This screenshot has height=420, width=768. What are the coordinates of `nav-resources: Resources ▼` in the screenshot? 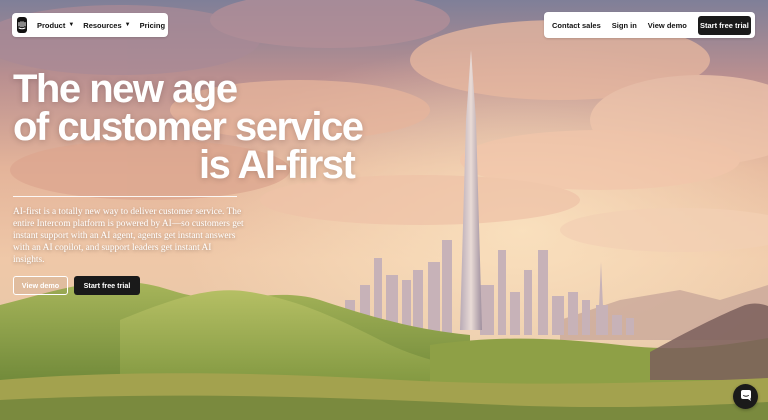 It's located at (106, 25).